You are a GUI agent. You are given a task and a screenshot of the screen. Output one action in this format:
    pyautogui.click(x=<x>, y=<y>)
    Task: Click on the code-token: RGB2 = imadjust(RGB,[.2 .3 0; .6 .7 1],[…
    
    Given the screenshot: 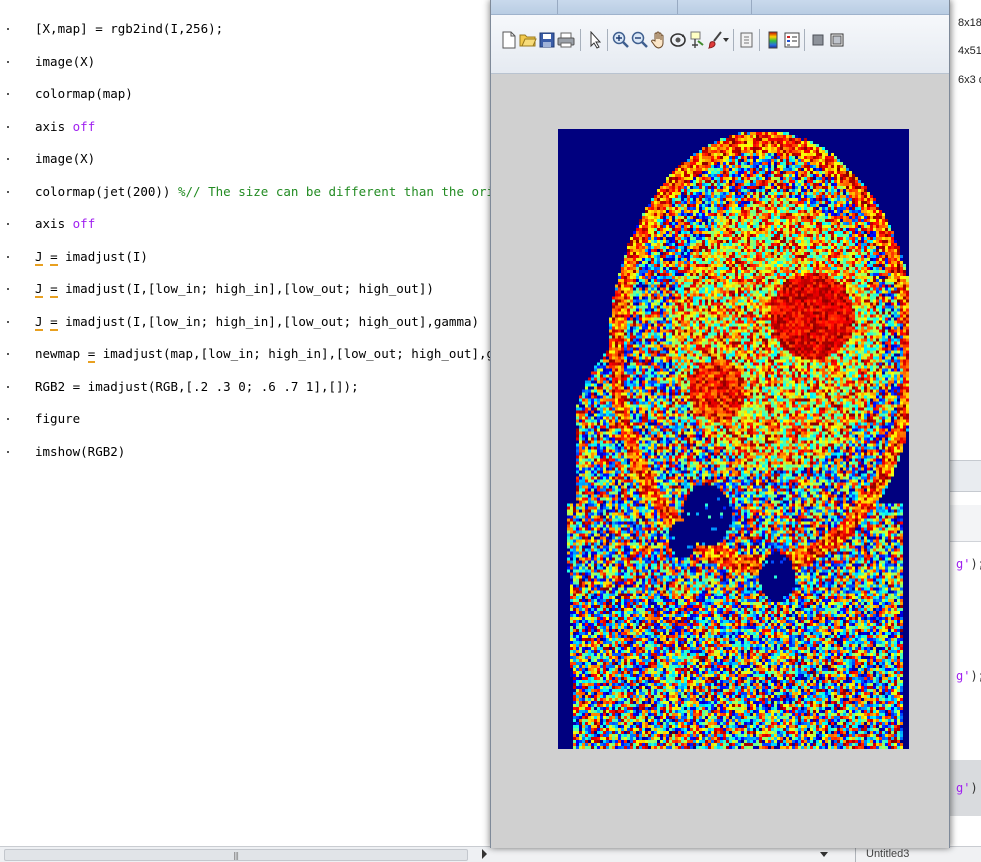 What is the action you would take?
    pyautogui.click(x=197, y=386)
    